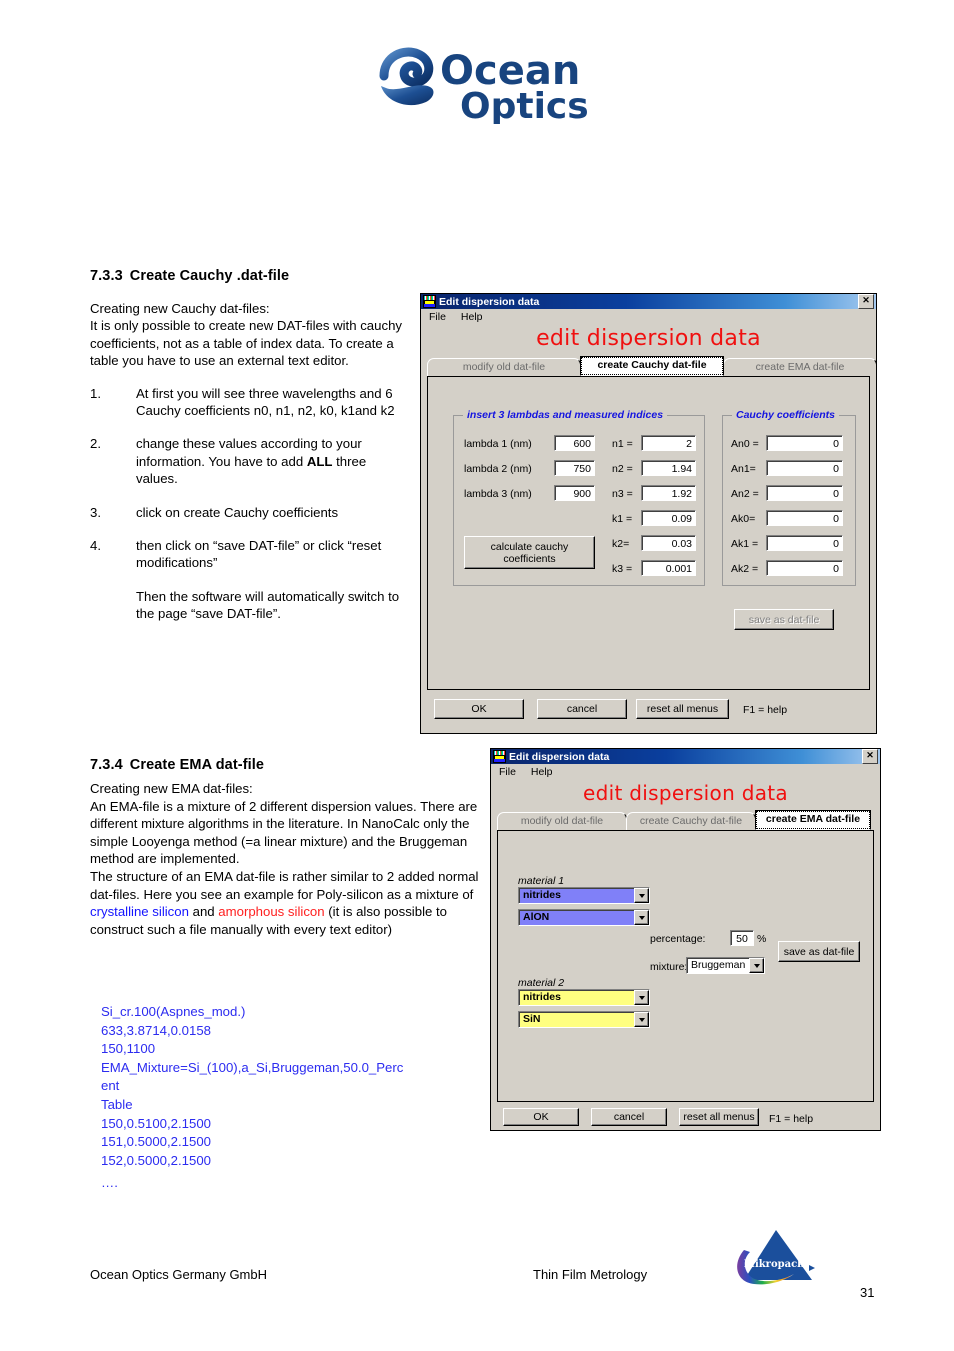 This screenshot has width=954, height=1351. Describe the element at coordinates (804, 543) in the screenshot. I see `input-ak1` at that location.